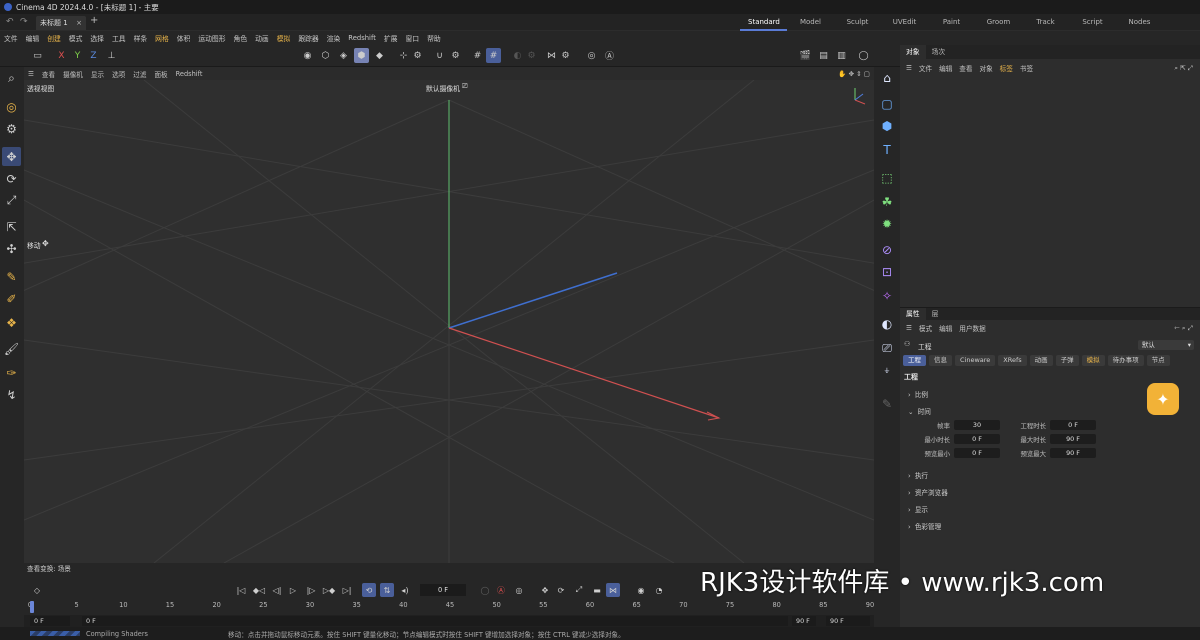 The height and width of the screenshot is (640, 1200). I want to click on playhead-marker, so click(32, 607).